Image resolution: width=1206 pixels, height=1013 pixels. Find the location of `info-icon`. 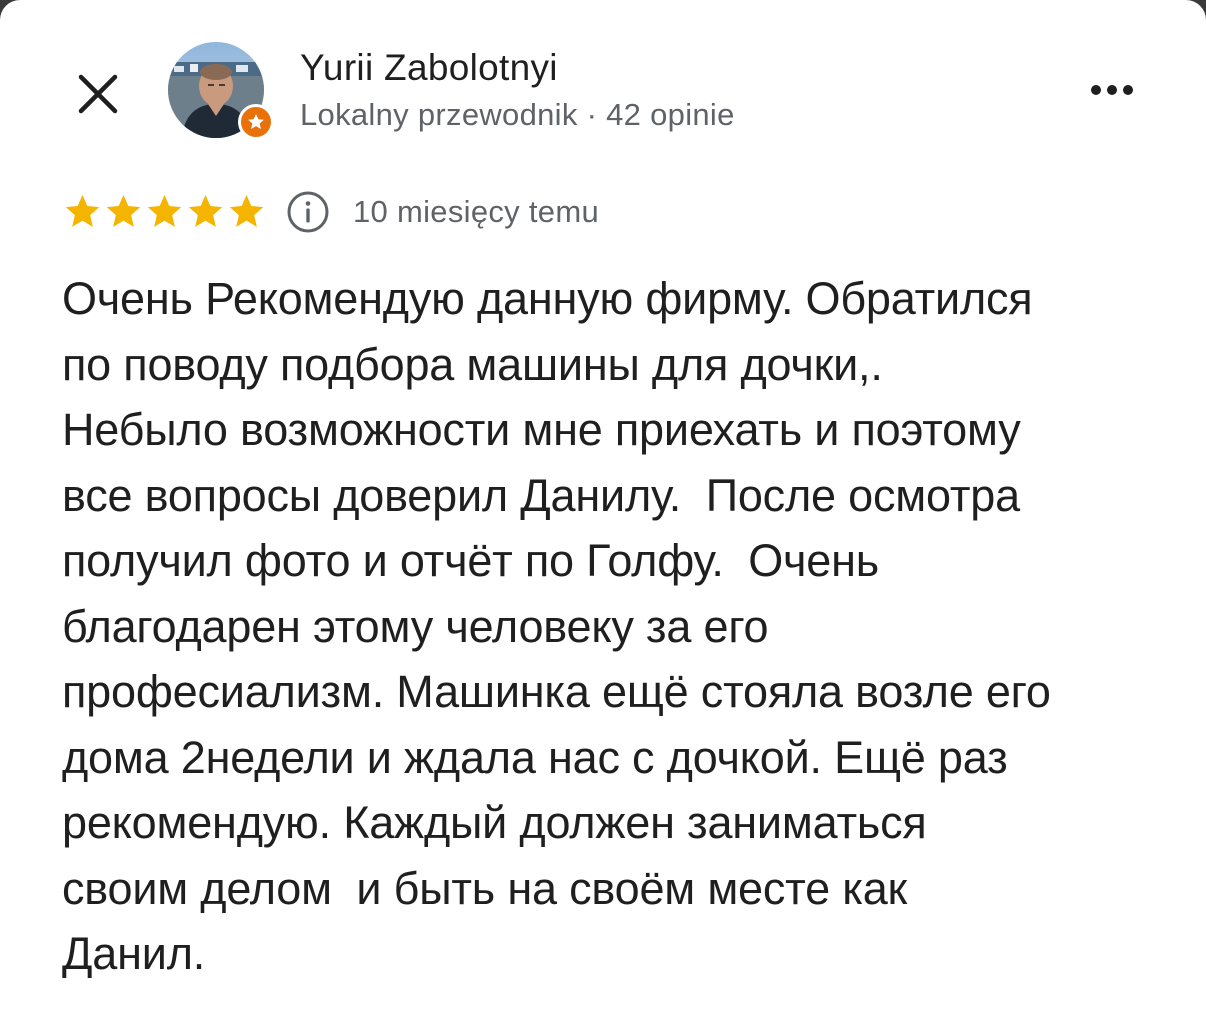

info-icon is located at coordinates (308, 212).